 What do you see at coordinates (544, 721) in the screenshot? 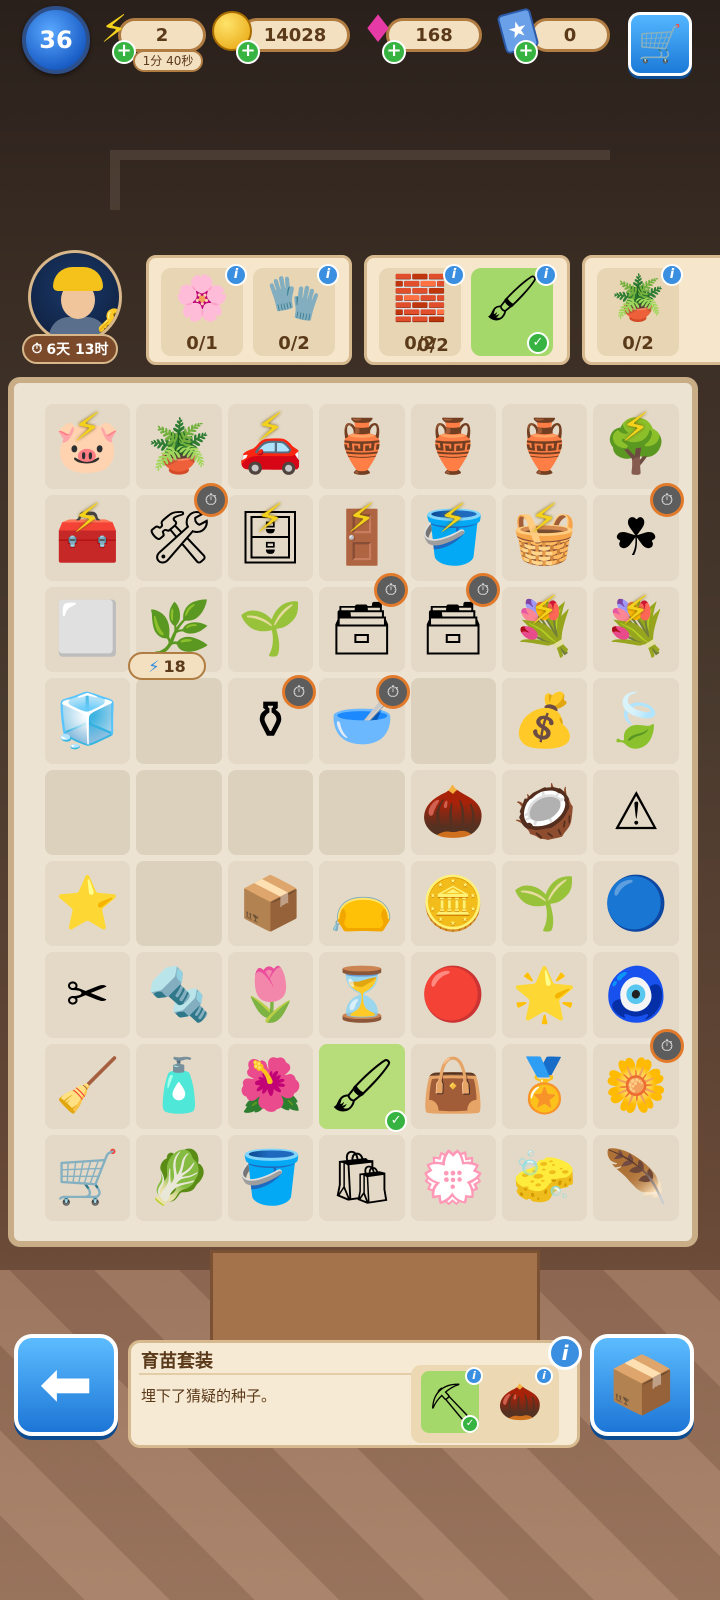
I see `coin-pile-item: 💰` at bounding box center [544, 721].